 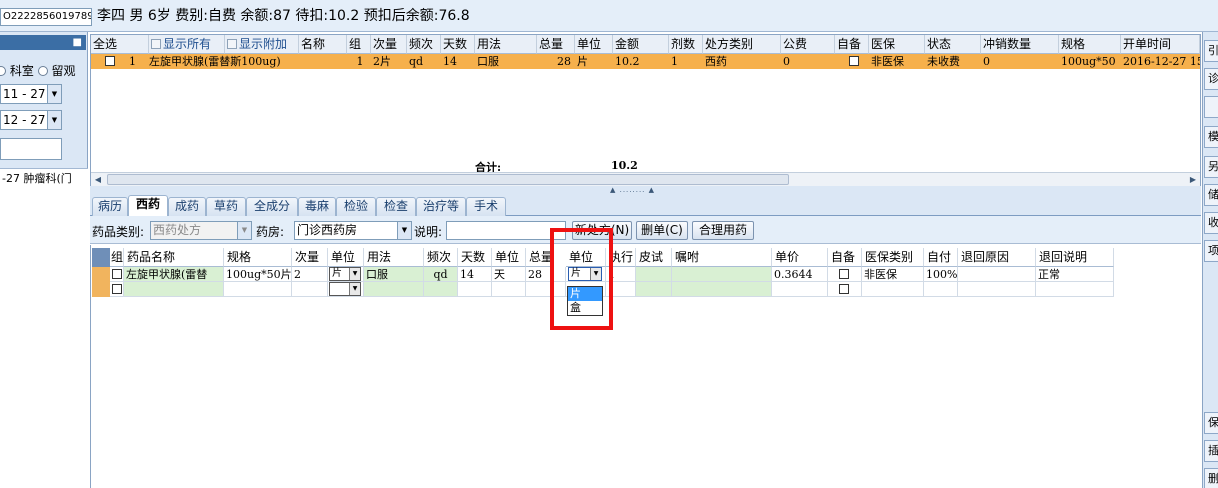 What do you see at coordinates (148, 206) in the screenshot?
I see `tab-western-medicine: 西药` at bounding box center [148, 206].